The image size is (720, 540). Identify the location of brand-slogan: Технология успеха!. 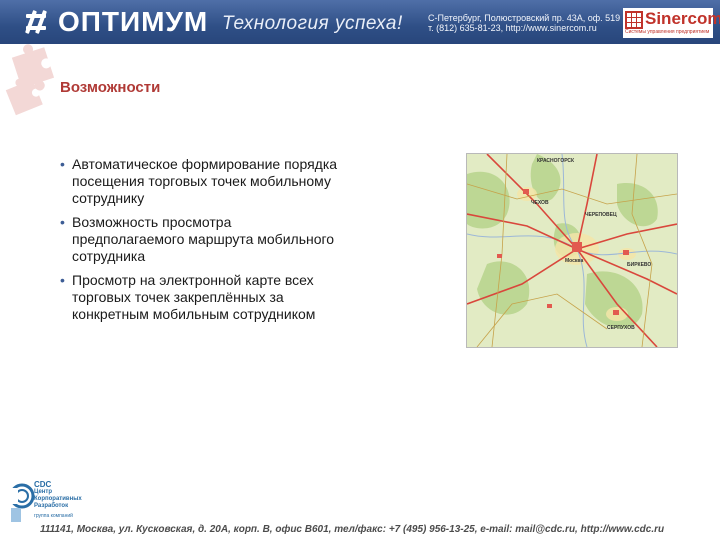
(312, 23).